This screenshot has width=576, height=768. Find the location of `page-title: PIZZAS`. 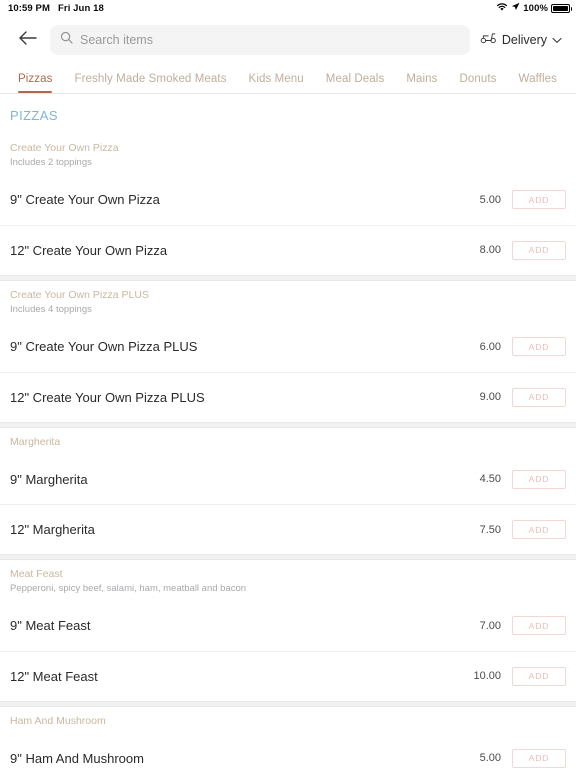

page-title: PIZZAS is located at coordinates (34, 115).